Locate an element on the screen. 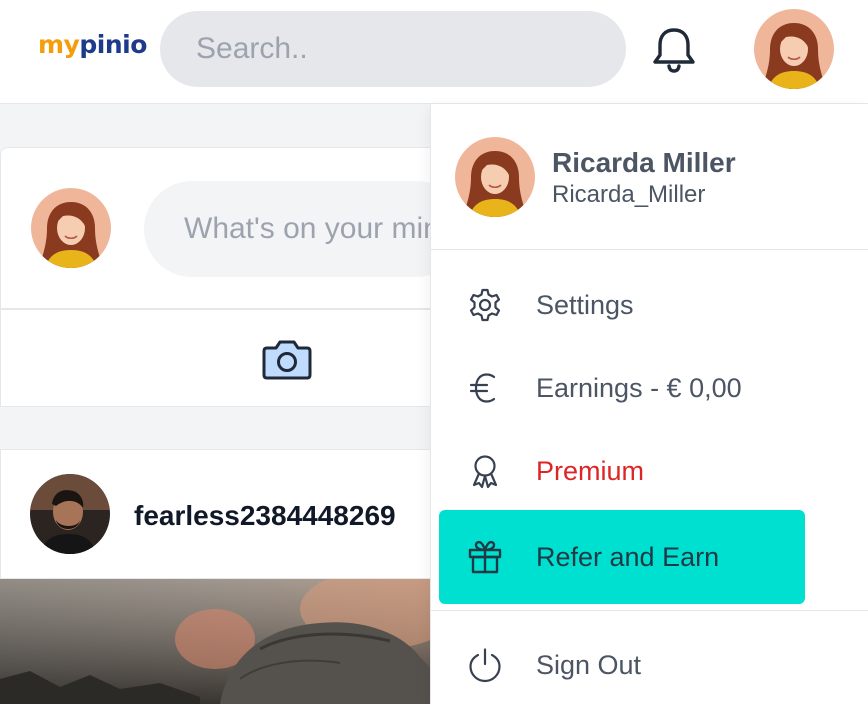 Image resolution: width=868 pixels, height=704 pixels. post-author-avatar is located at coordinates (70, 514).